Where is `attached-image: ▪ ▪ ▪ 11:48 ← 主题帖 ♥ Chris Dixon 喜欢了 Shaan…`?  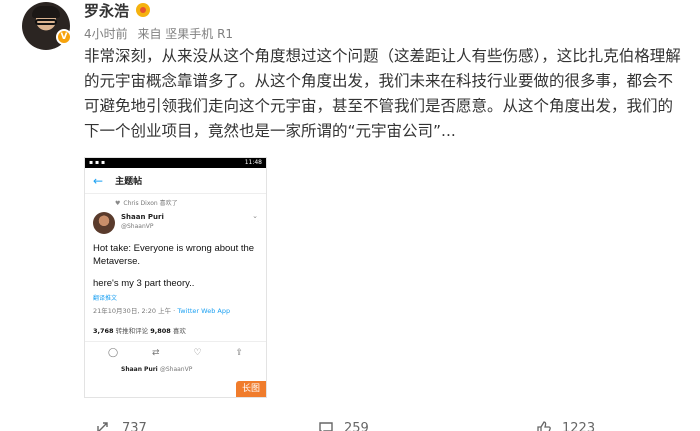
attached-image: ▪ ▪ ▪ 11:48 ← 主题帖 ♥ Chris Dixon 喜欢了 Shaan… is located at coordinates (175, 277).